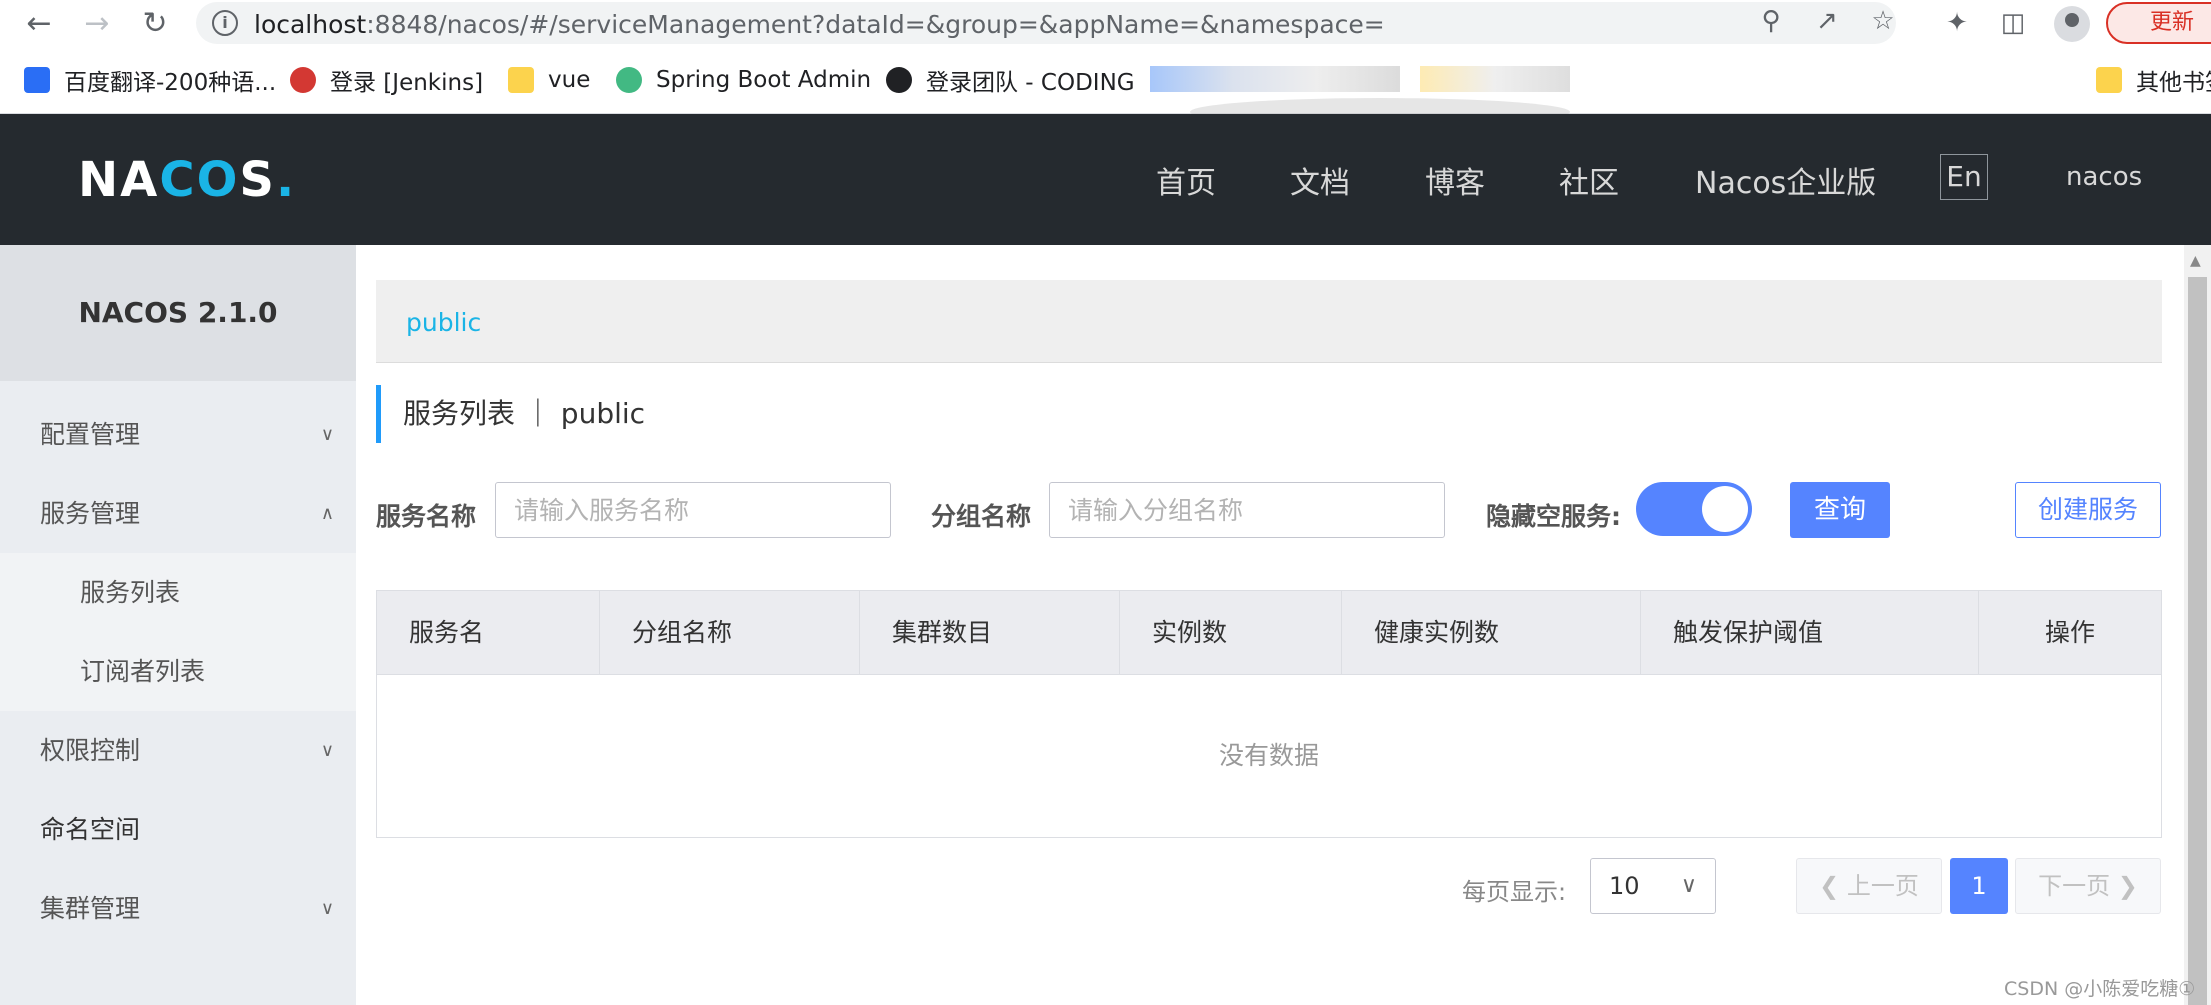 Image resolution: width=2211 pixels, height=1005 pixels. What do you see at coordinates (1491, 633) in the screenshot?
I see `column-header: 健康实例数` at bounding box center [1491, 633].